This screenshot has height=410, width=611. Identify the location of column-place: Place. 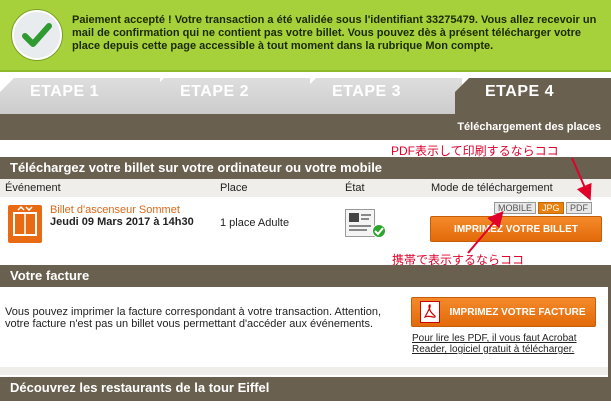
(234, 188).